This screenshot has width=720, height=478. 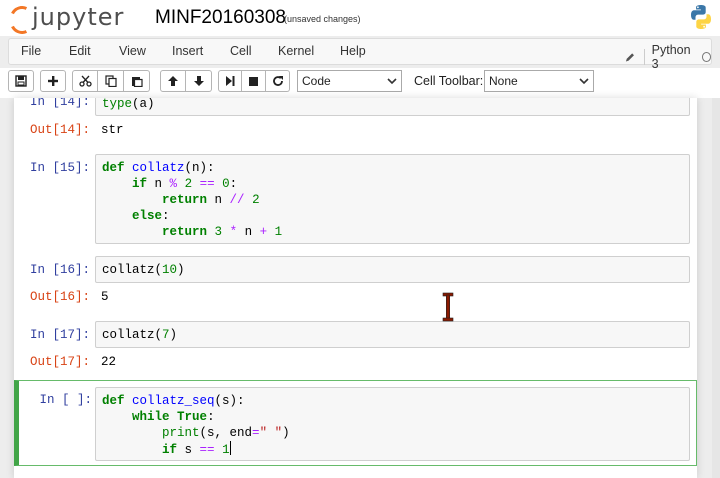 I want to click on cell-type-value: Code, so click(x=316, y=81).